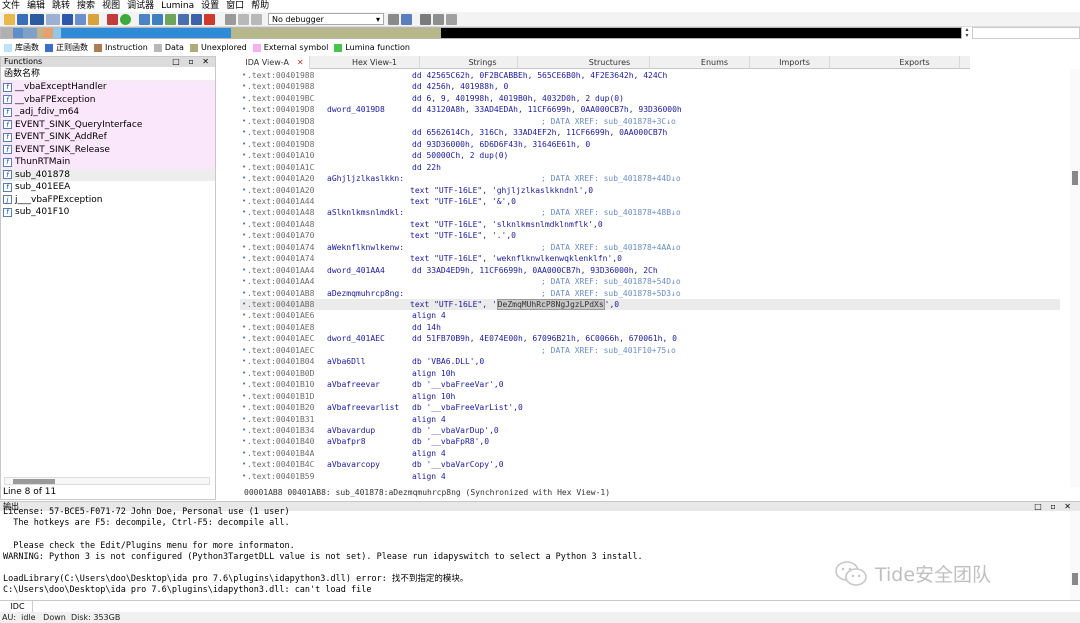 The width and height of the screenshot is (1080, 623). What do you see at coordinates (108, 112) in the screenshot?
I see `function-row: f _adj_fdiv_m64` at bounding box center [108, 112].